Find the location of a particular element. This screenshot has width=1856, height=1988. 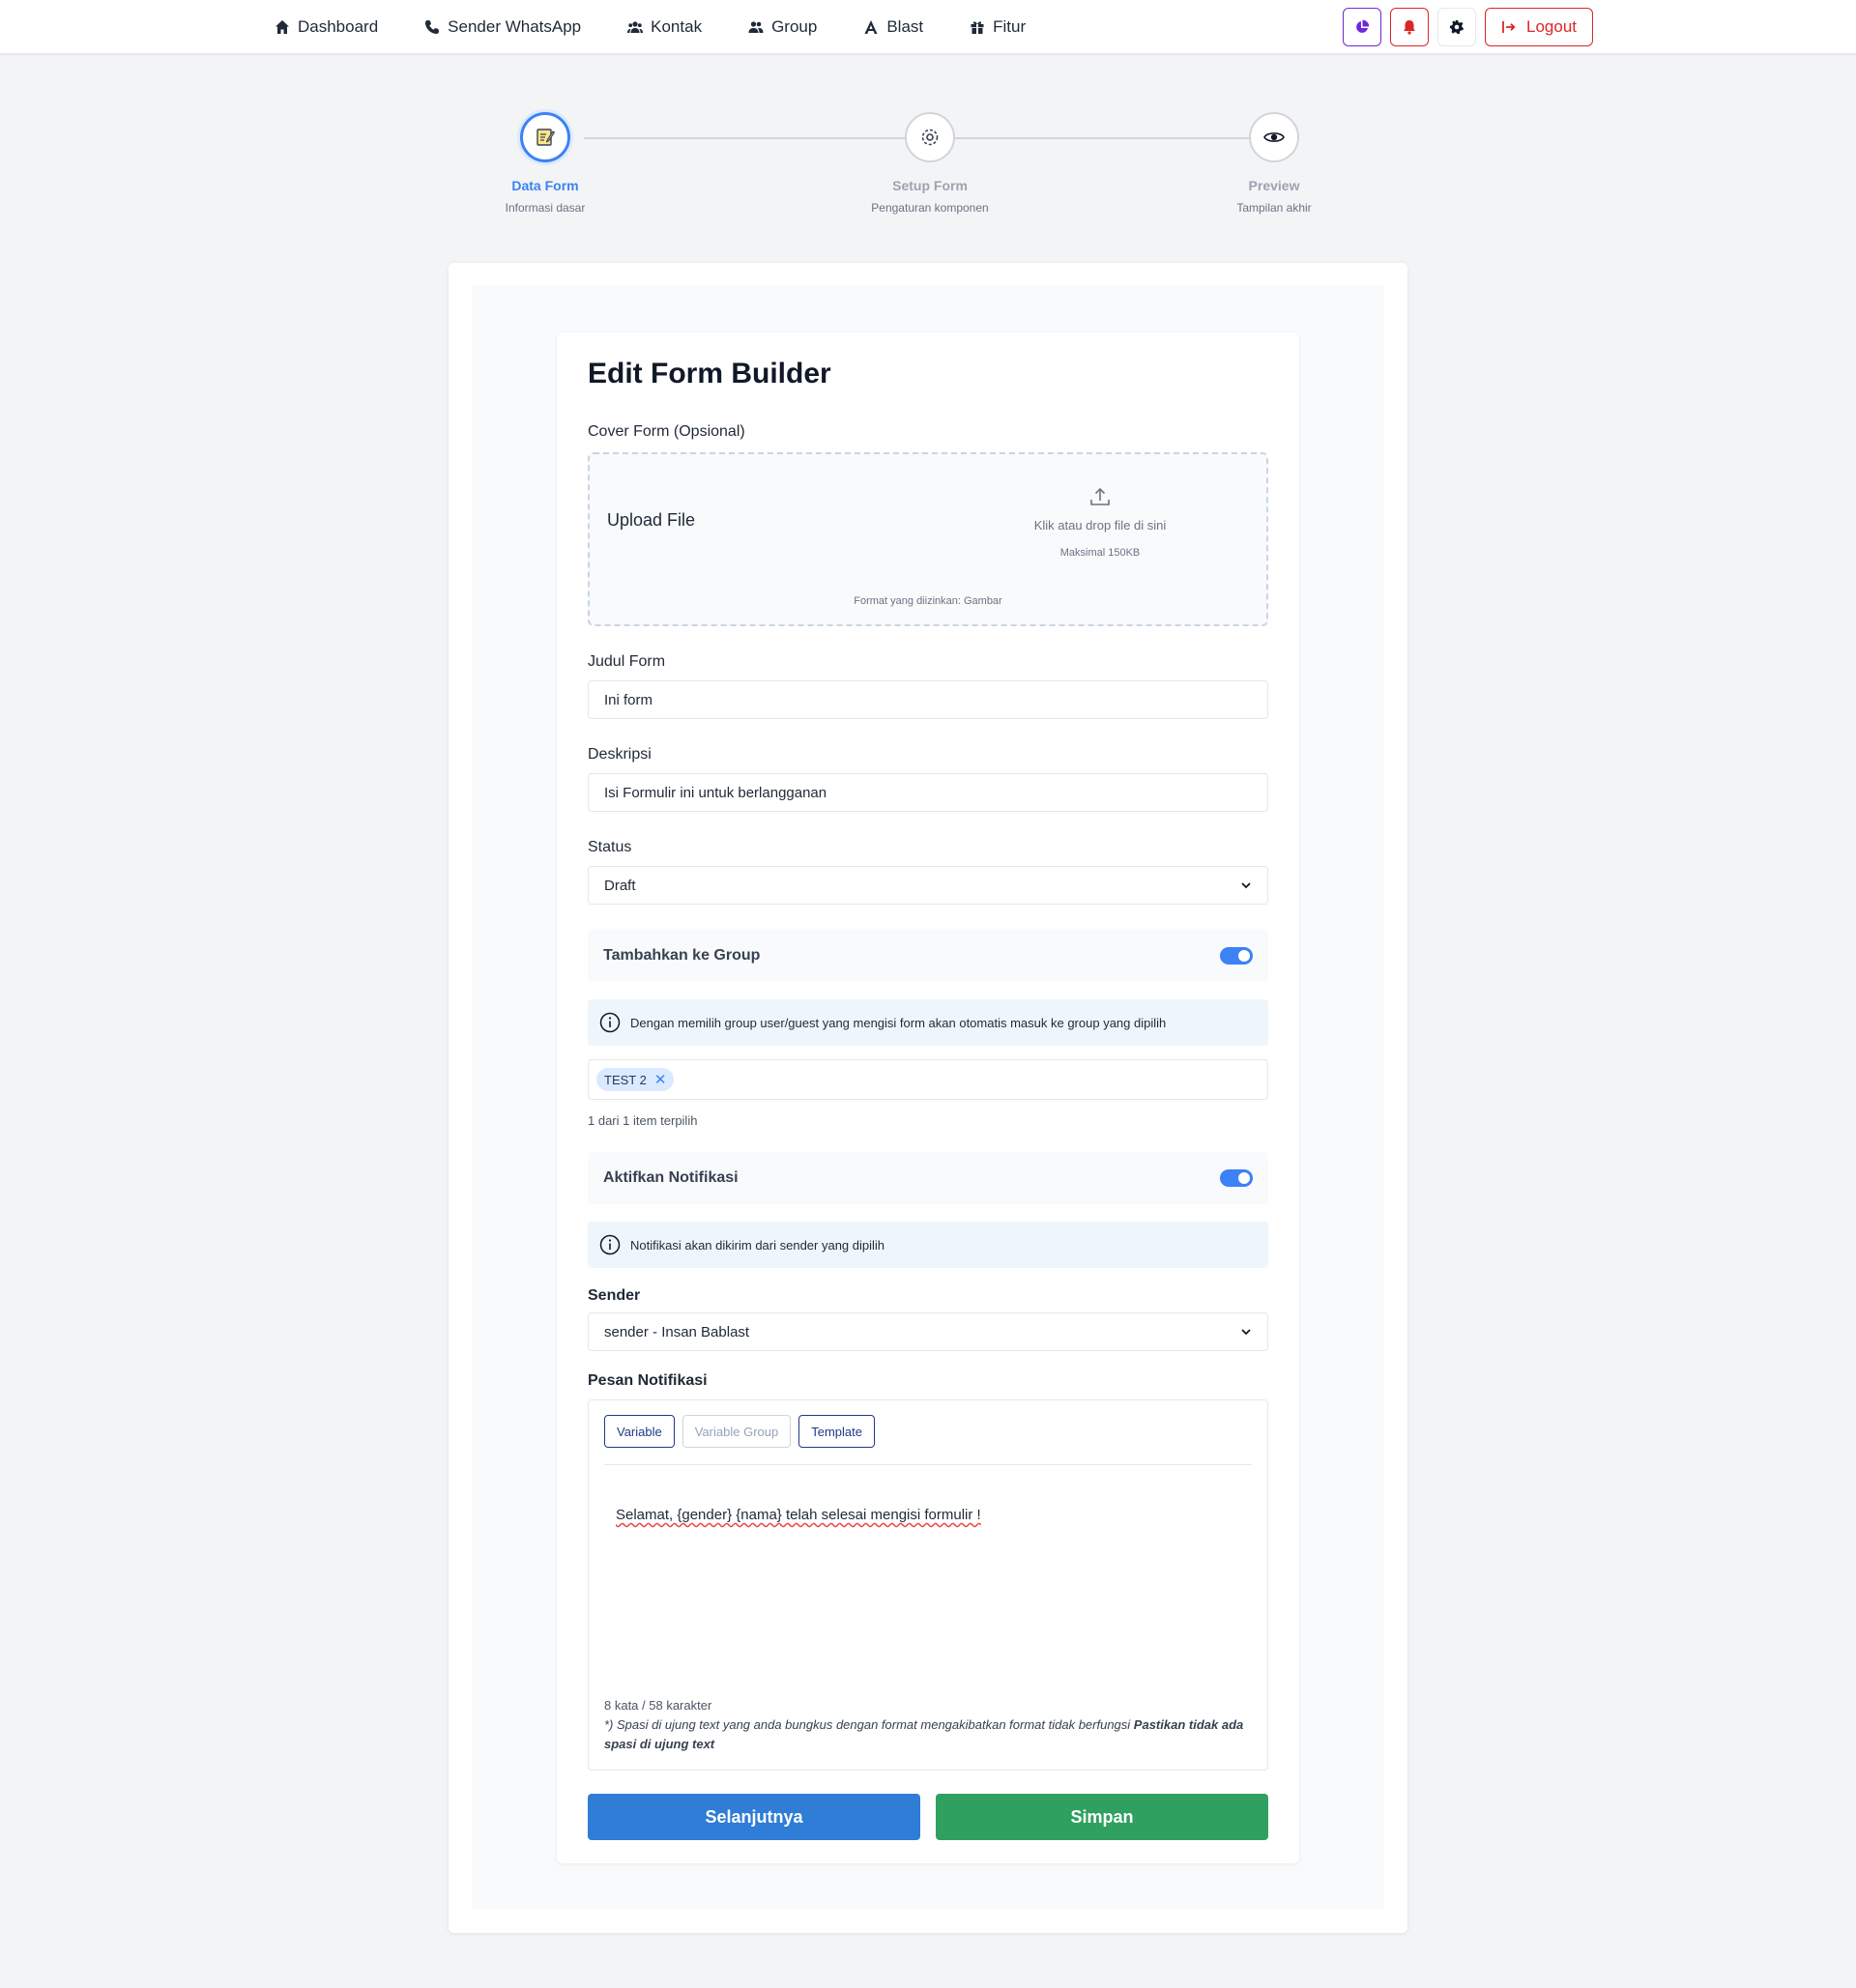

group-tag: TEST 2 ✕ is located at coordinates (636, 1079).